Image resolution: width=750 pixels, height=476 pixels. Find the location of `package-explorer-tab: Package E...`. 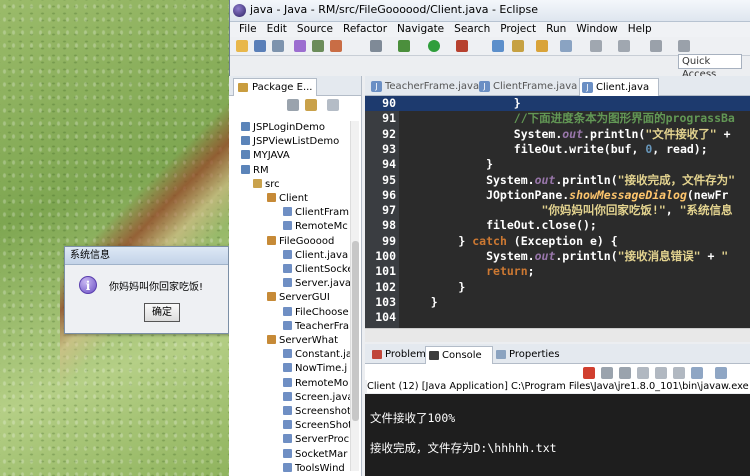

package-explorer-tab: Package E... is located at coordinates (275, 87).